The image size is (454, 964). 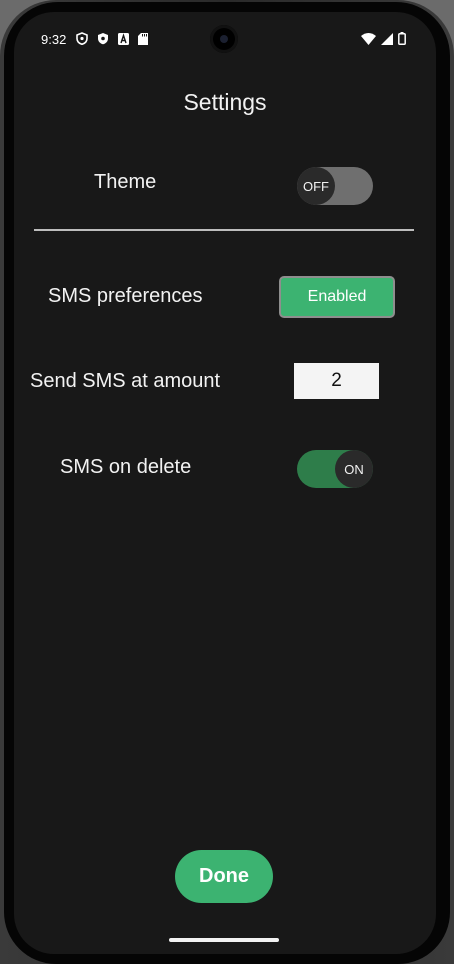 What do you see at coordinates (125, 381) in the screenshot?
I see `send-sms-amount-label: Send SMS at amount` at bounding box center [125, 381].